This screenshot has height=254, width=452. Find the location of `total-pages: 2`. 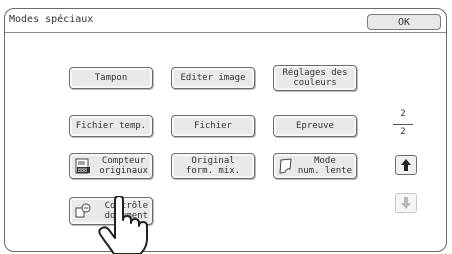

total-pages: 2 is located at coordinates (403, 132).